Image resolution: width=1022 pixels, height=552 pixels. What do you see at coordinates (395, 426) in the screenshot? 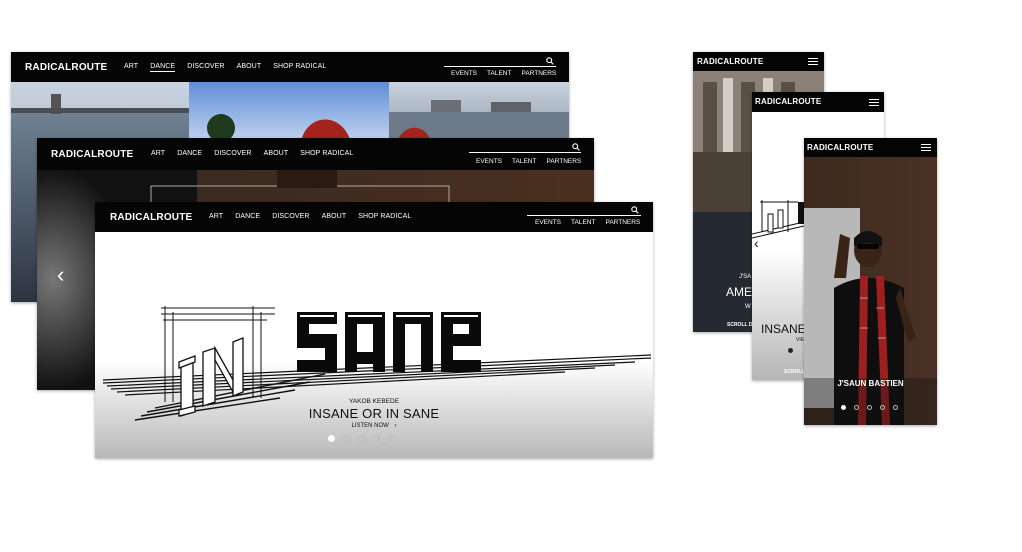
I see `chevron-right-icon: ›` at bounding box center [395, 426].